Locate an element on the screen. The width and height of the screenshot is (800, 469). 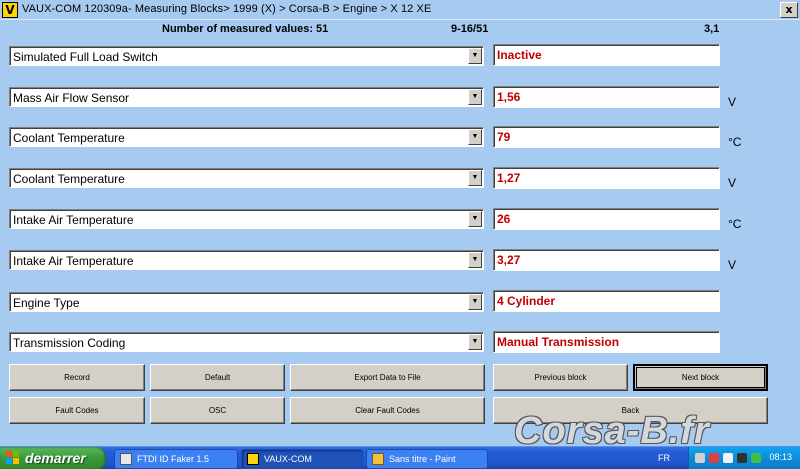
display-icon is located at coordinates (728, 458).